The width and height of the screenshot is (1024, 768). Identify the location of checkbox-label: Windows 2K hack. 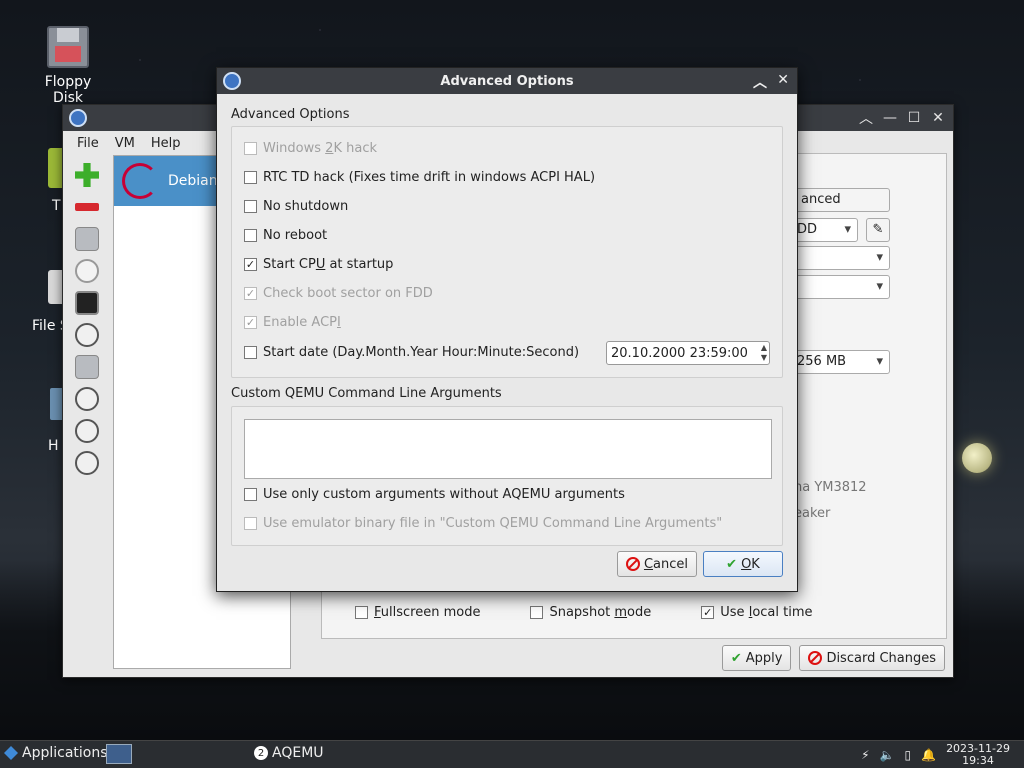
(320, 148).